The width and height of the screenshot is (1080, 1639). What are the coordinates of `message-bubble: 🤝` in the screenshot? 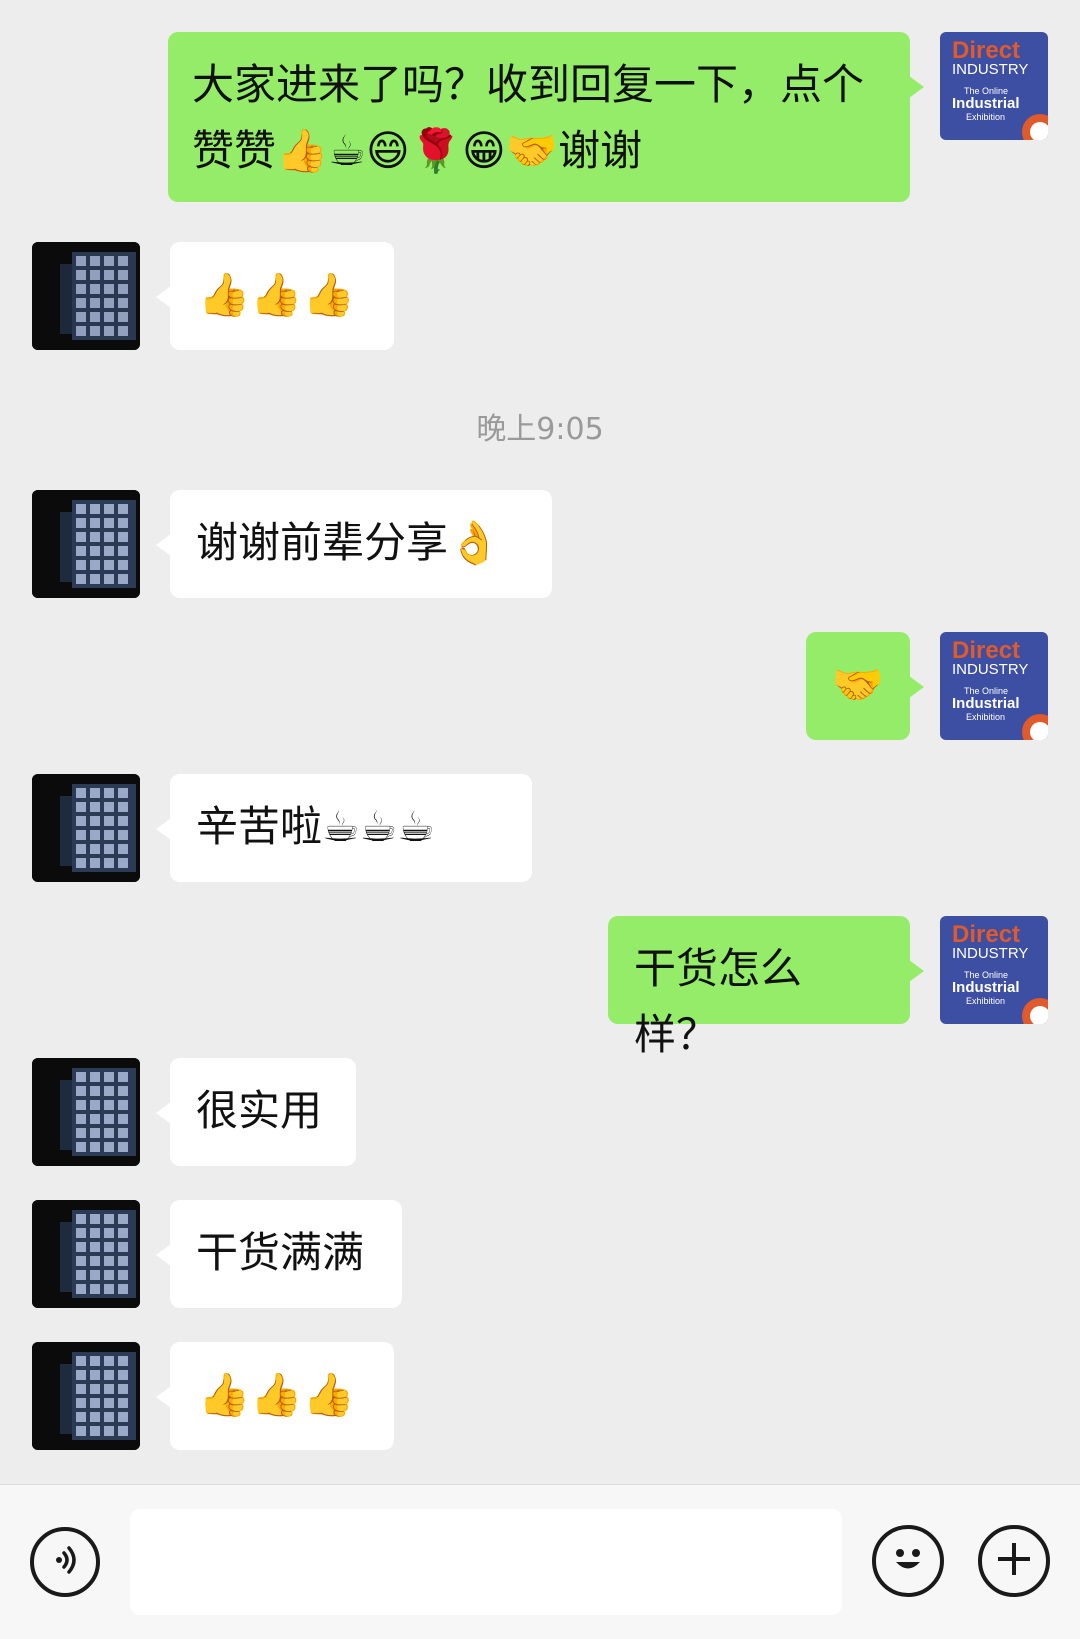 It's located at (865, 686).